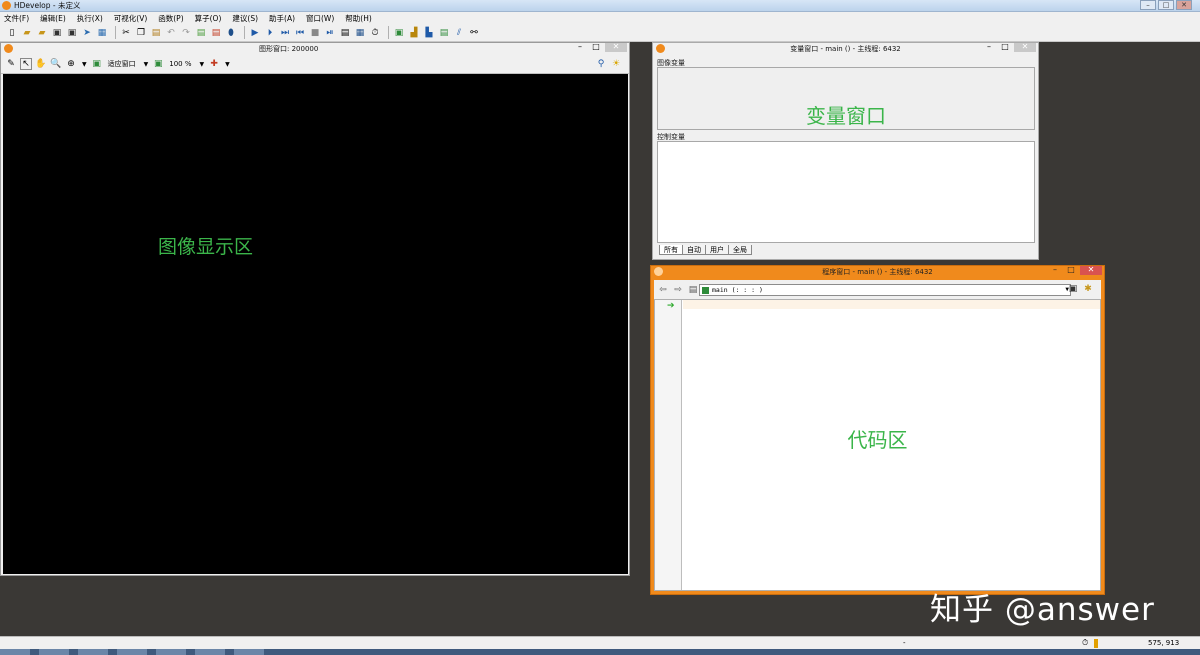  I want to click on zoom-percent-icon: ▣, so click(158, 64).